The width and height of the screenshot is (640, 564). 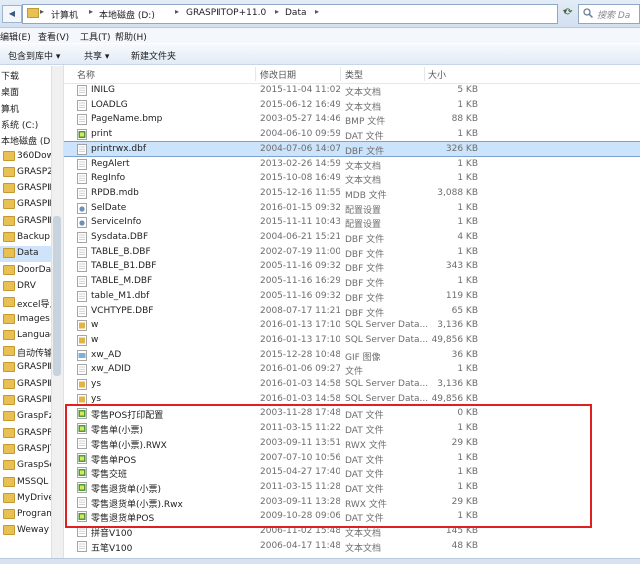 I want to click on file-row: RegInfo 2015-10-08 16:49 文本文档 1 KB, so click(x=352, y=178).